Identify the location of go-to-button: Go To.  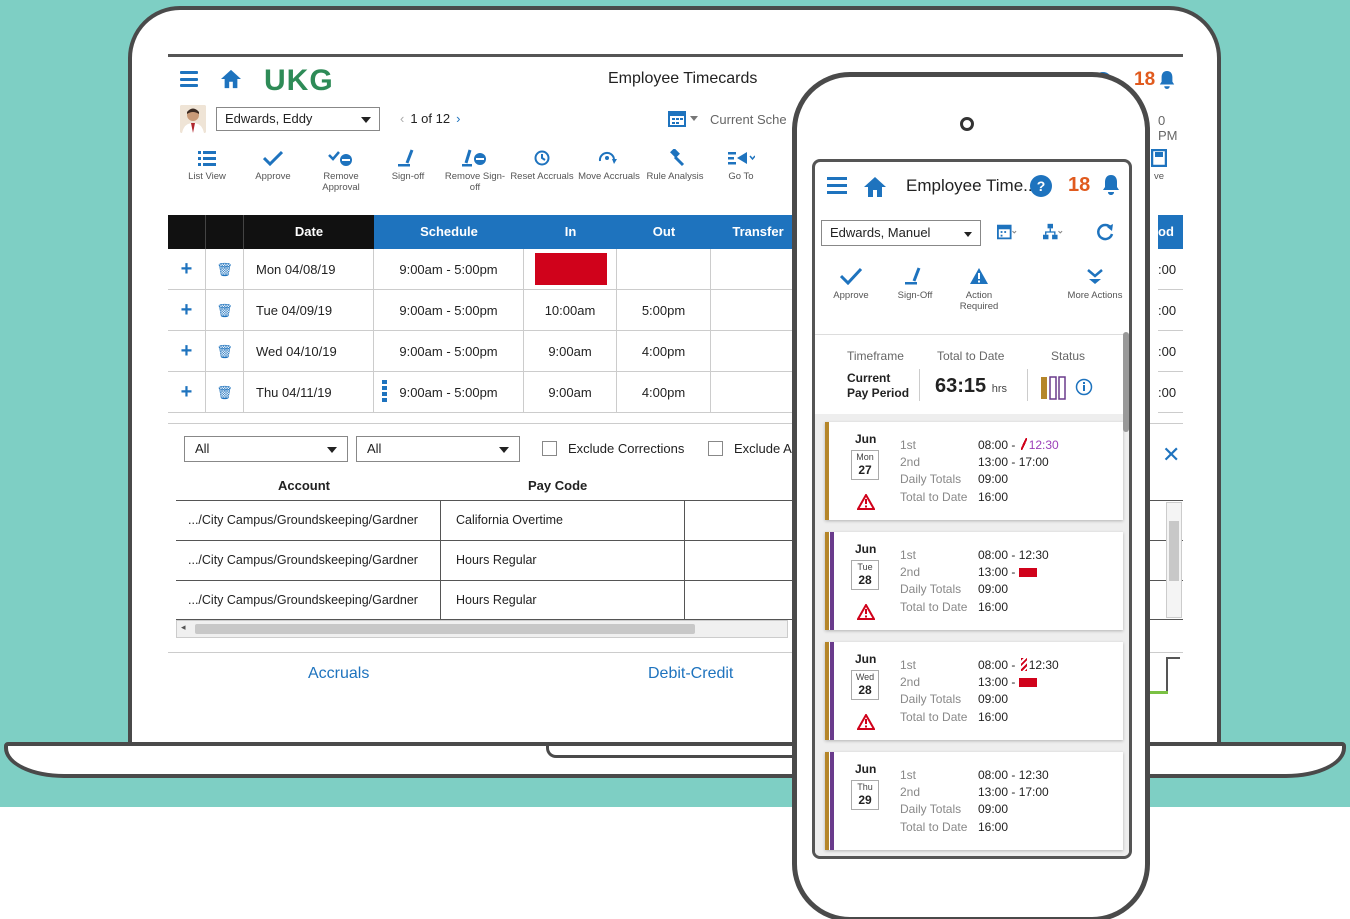
(741, 163).